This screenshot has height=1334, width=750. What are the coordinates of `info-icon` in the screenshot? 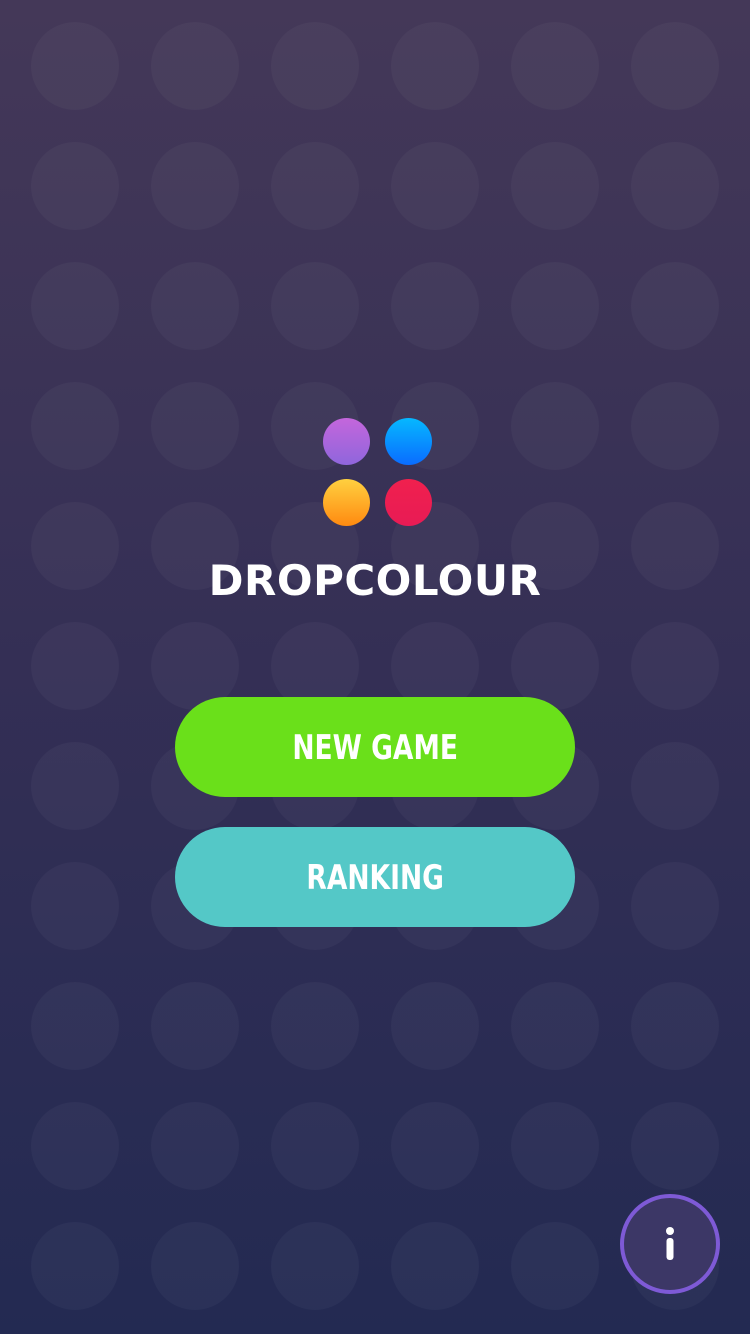 It's located at (670, 1243).